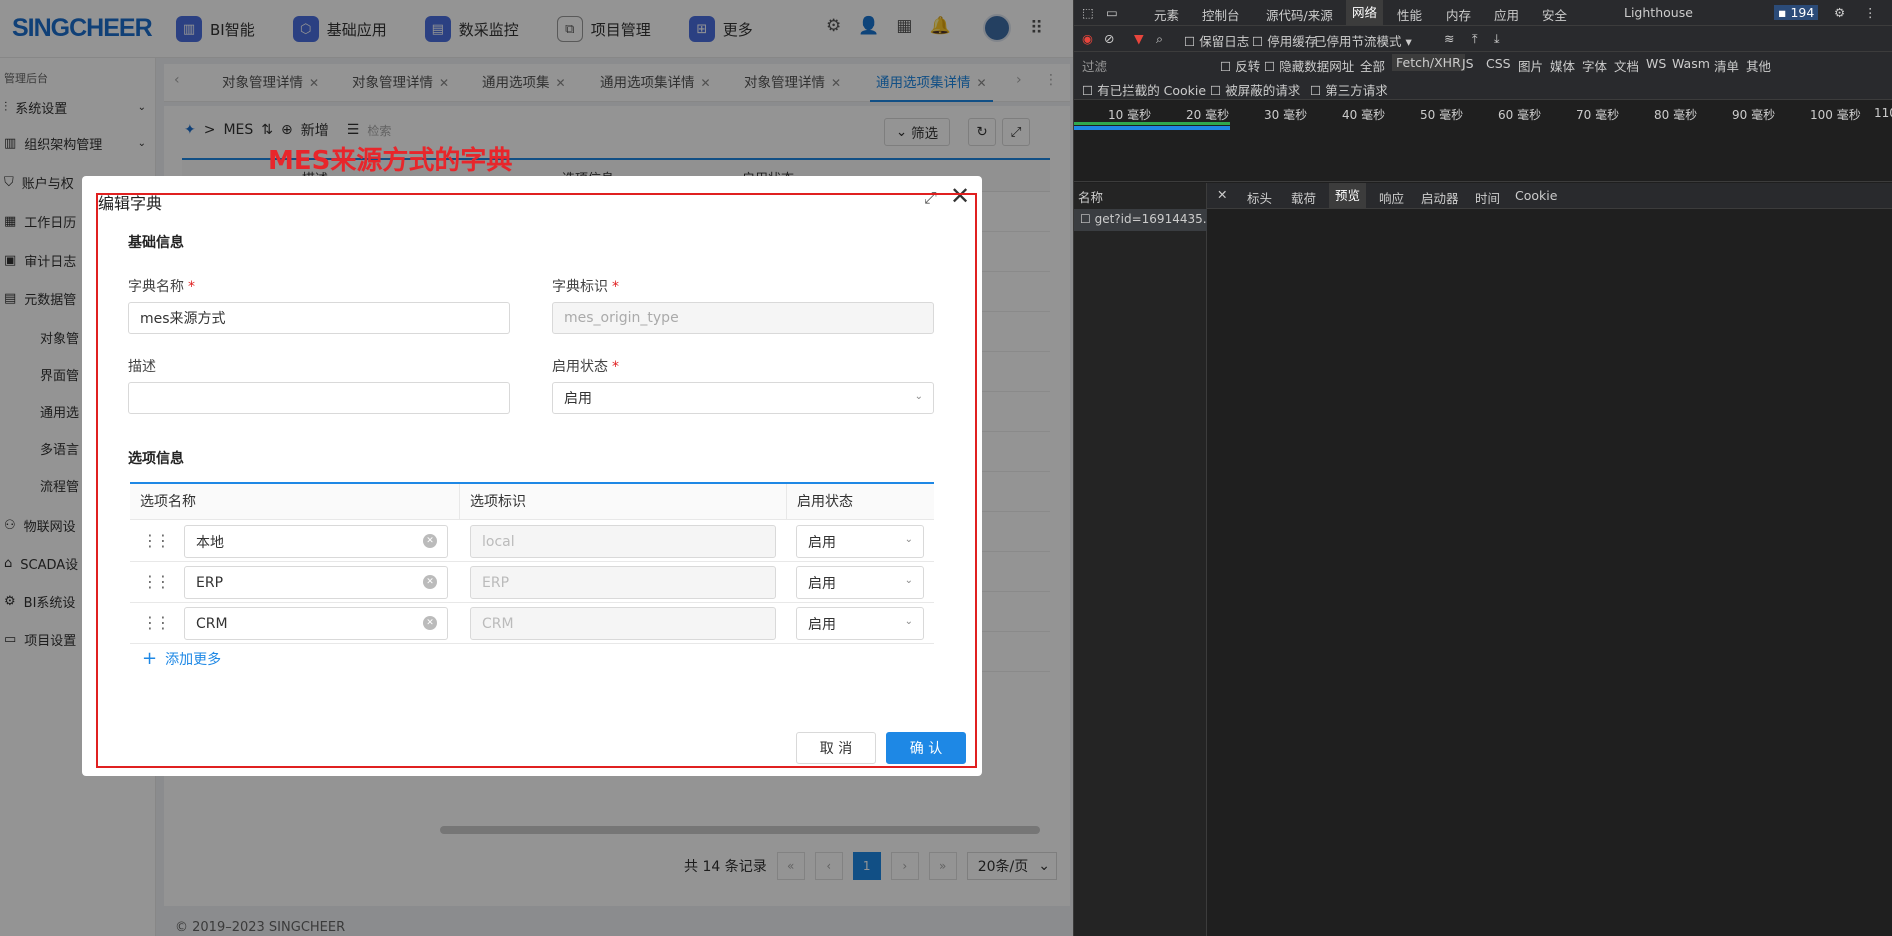 The height and width of the screenshot is (936, 1892). What do you see at coordinates (1449, 38) in the screenshot?
I see `wifi-icon: ≋` at bounding box center [1449, 38].